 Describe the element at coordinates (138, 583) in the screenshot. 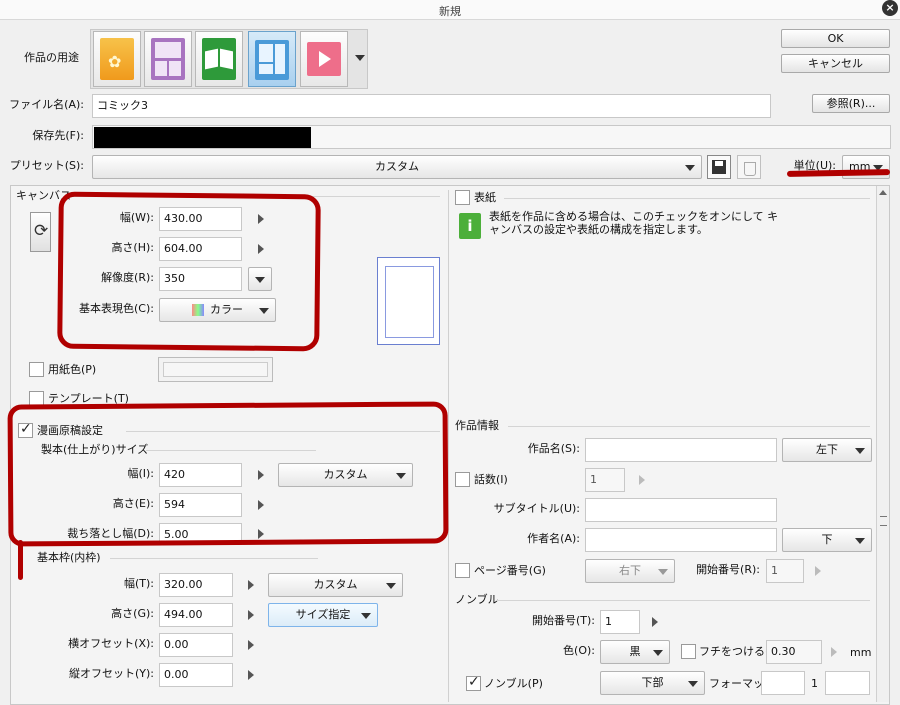

I see `frame-width-label: 幅(T):` at that location.